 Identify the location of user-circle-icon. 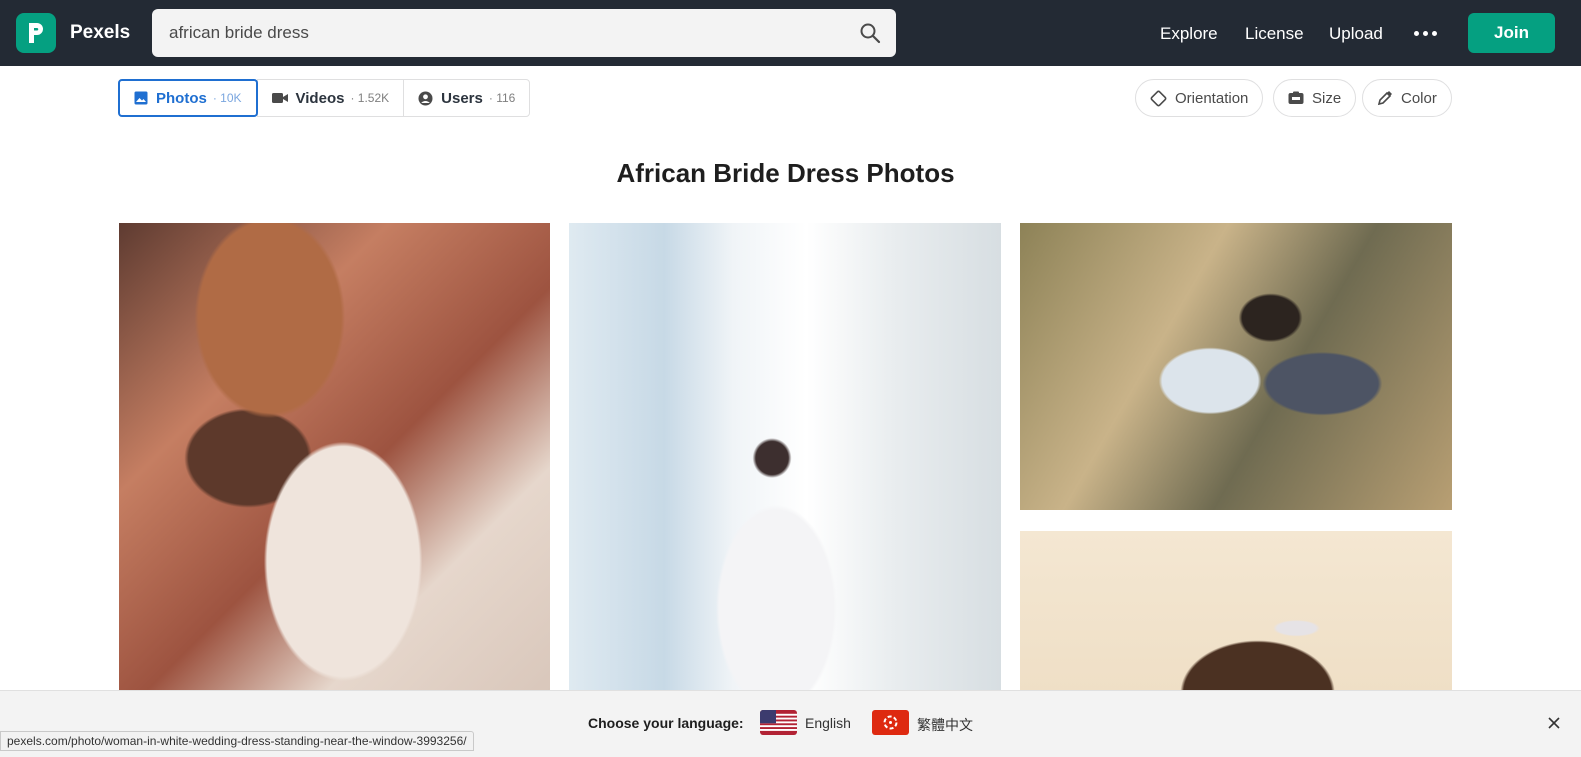
(425, 98).